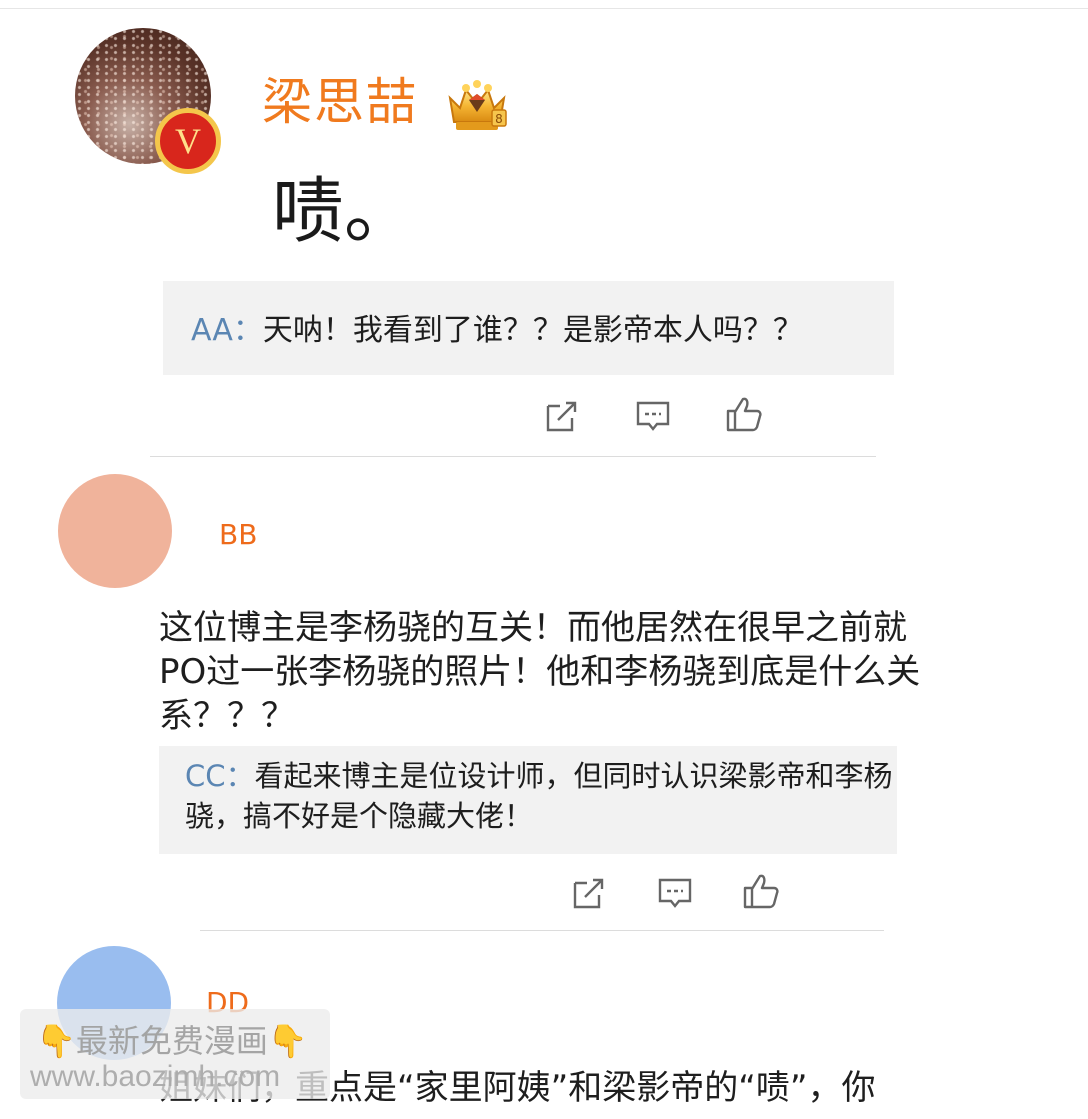 This screenshot has width=1088, height=1119. Describe the element at coordinates (212, 330) in the screenshot. I see `quote-author: AA` at that location.